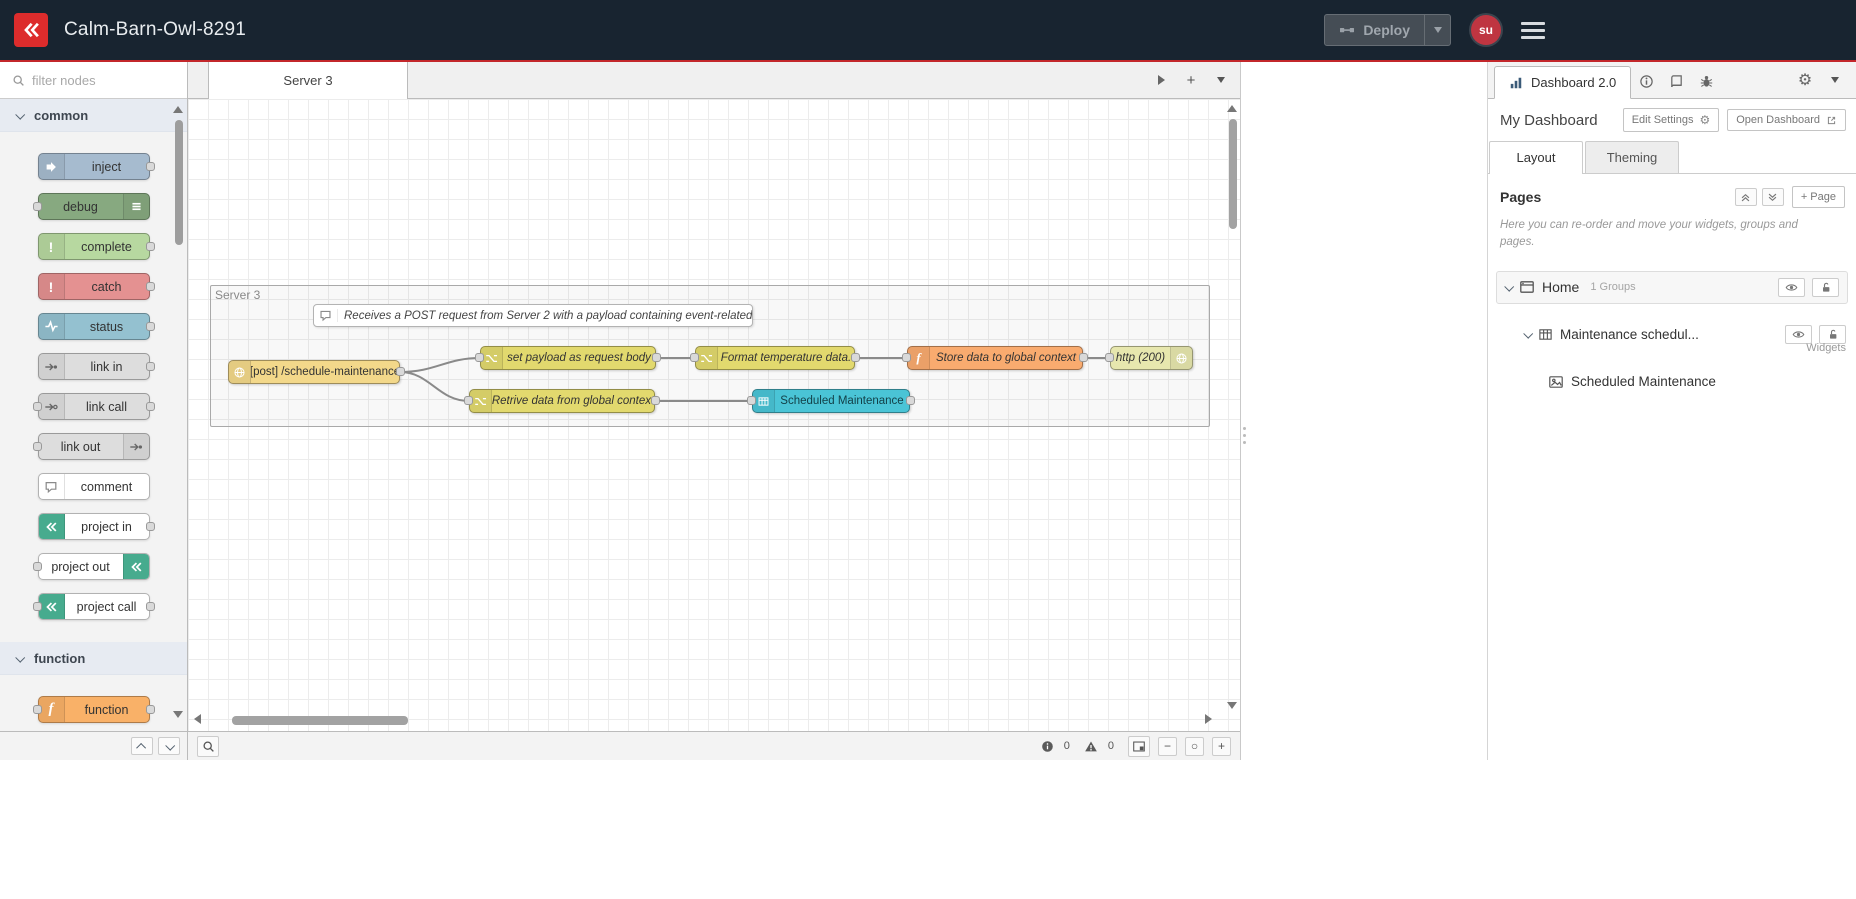  I want to click on palette-category-function: function, so click(93, 658).